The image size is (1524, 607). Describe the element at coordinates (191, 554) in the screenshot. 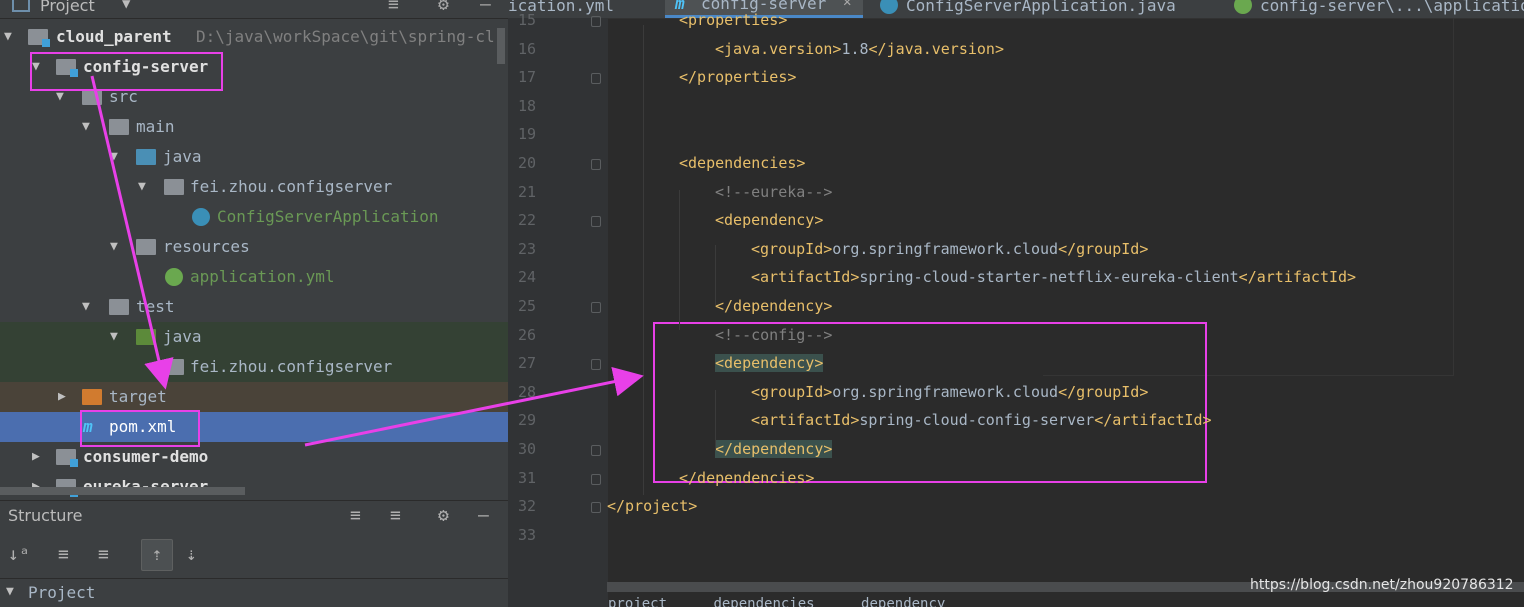

I see `autoscroll-from-source-icon: ⇣` at that location.